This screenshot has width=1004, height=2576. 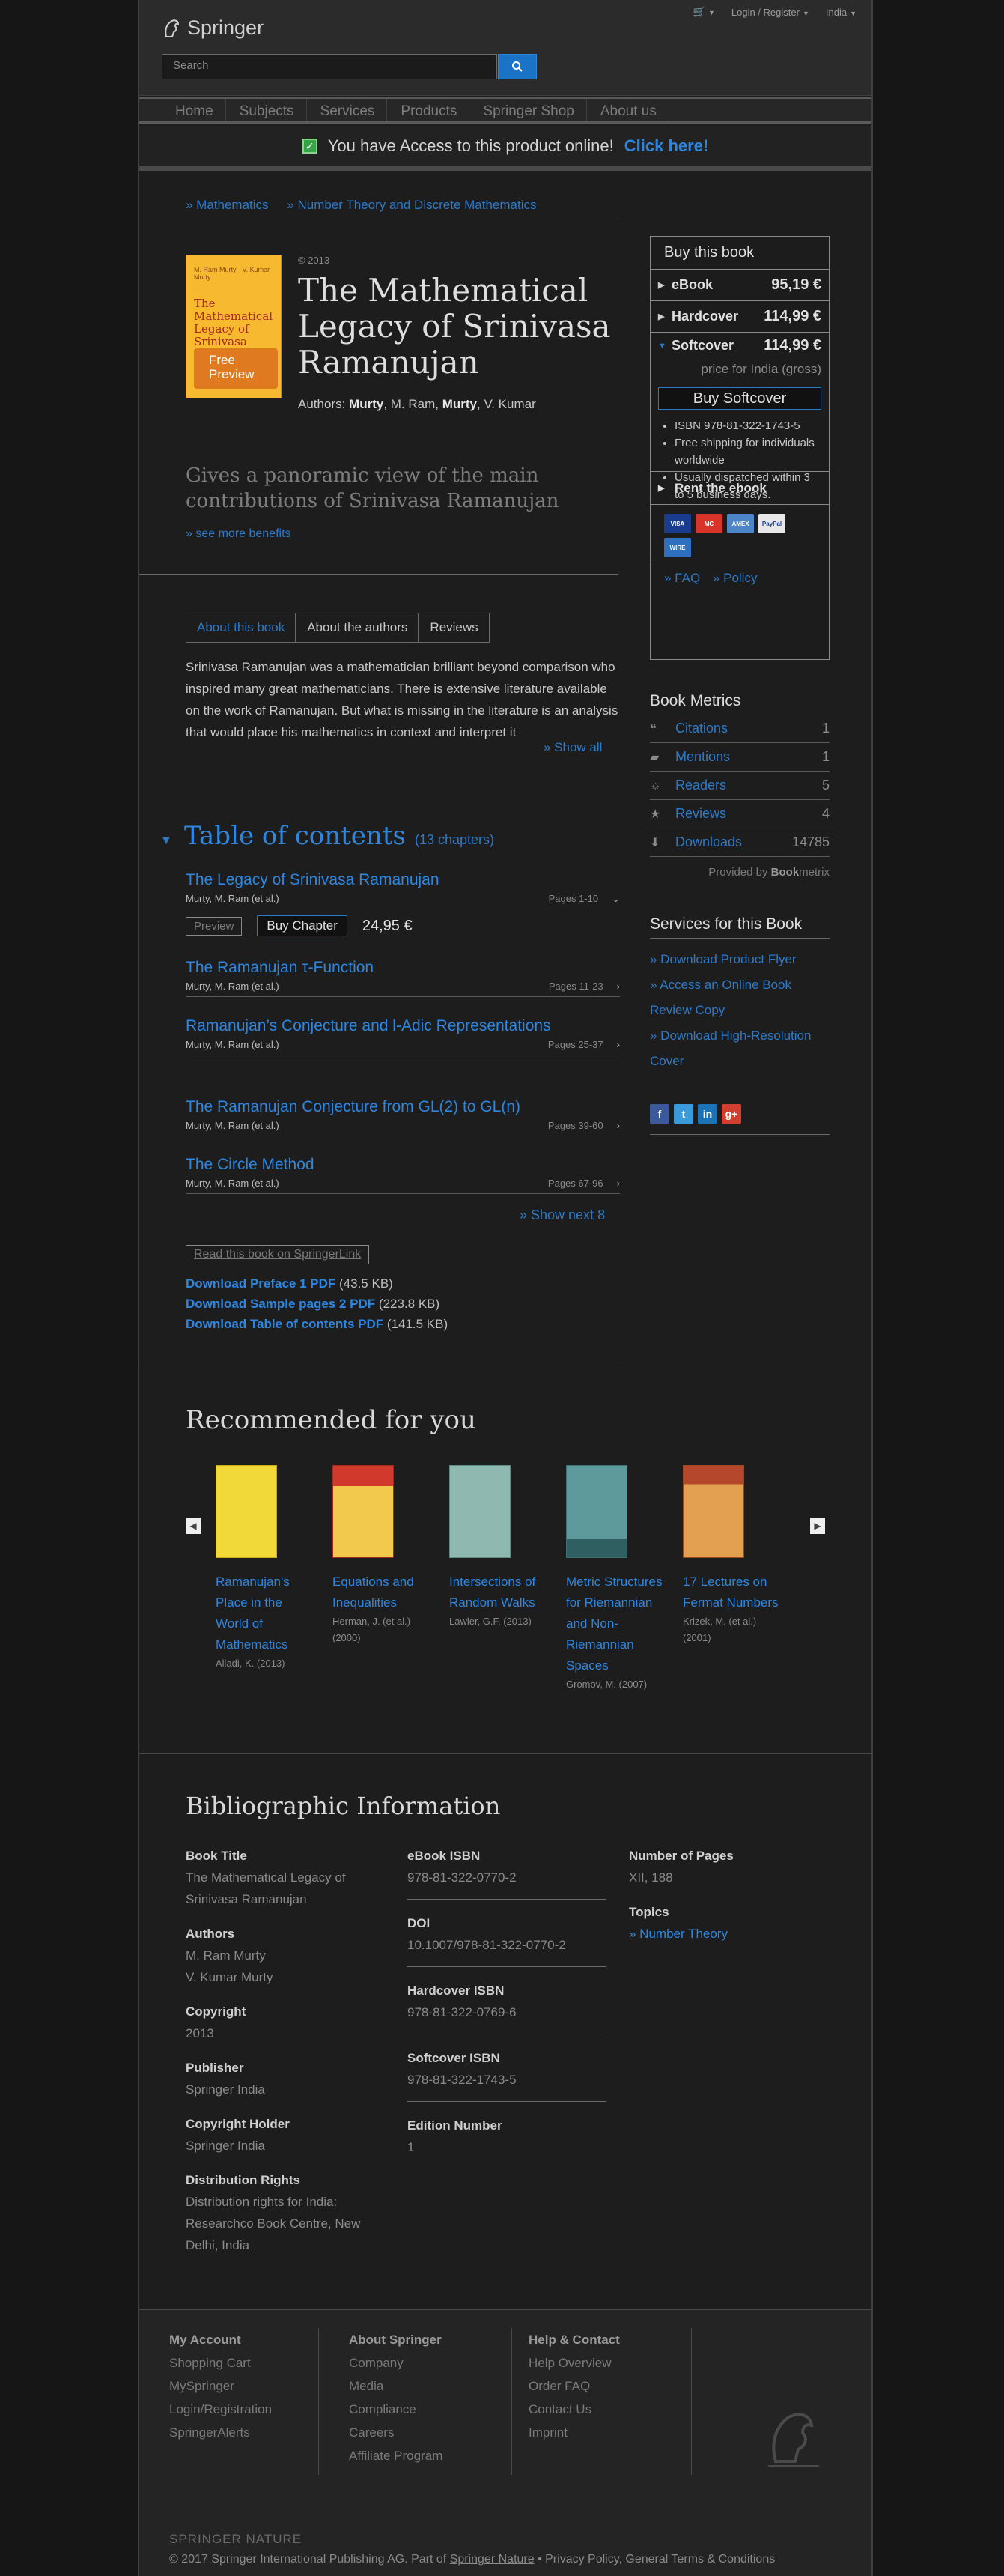 I want to click on googleplus-icon: g+, so click(x=731, y=1114).